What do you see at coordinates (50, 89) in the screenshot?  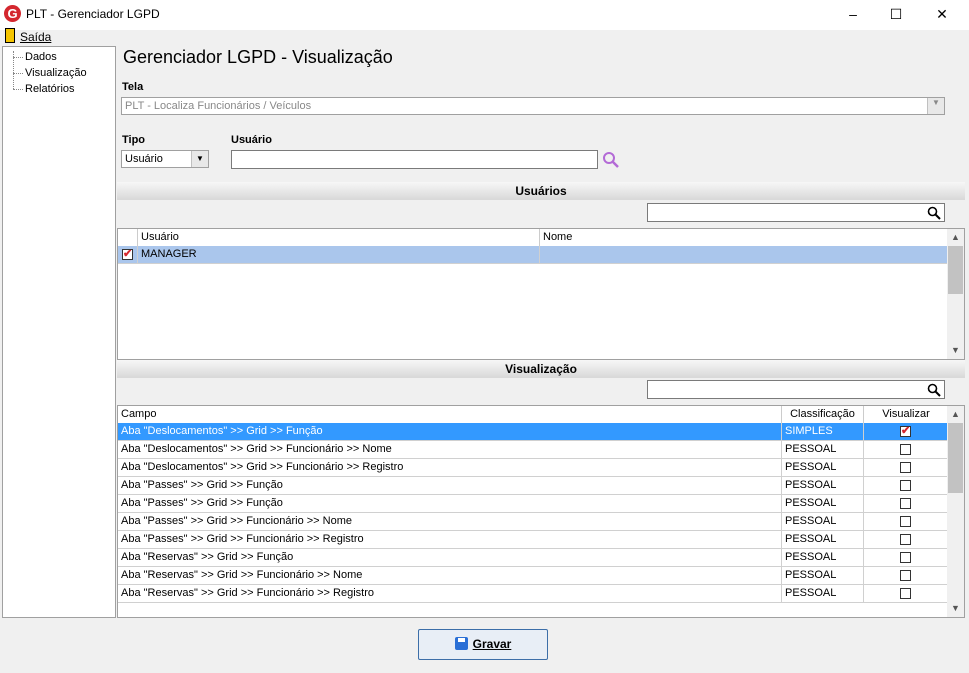 I see `tree-item-relatorios: Relatórios` at bounding box center [50, 89].